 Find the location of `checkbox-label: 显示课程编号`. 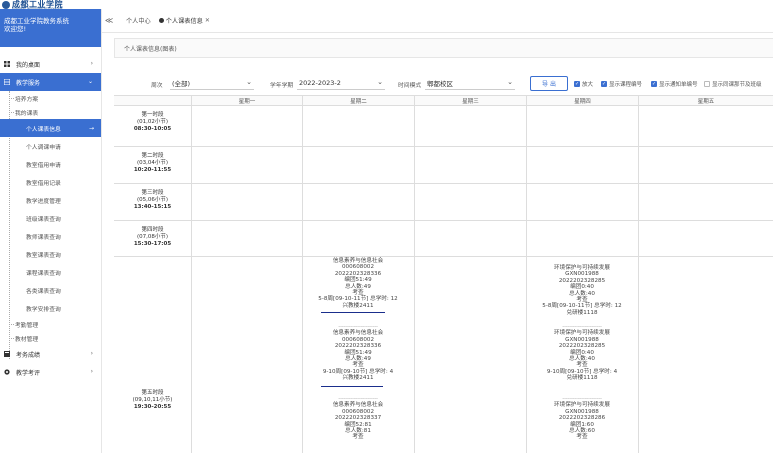

checkbox-label: 显示课程编号 is located at coordinates (626, 85).